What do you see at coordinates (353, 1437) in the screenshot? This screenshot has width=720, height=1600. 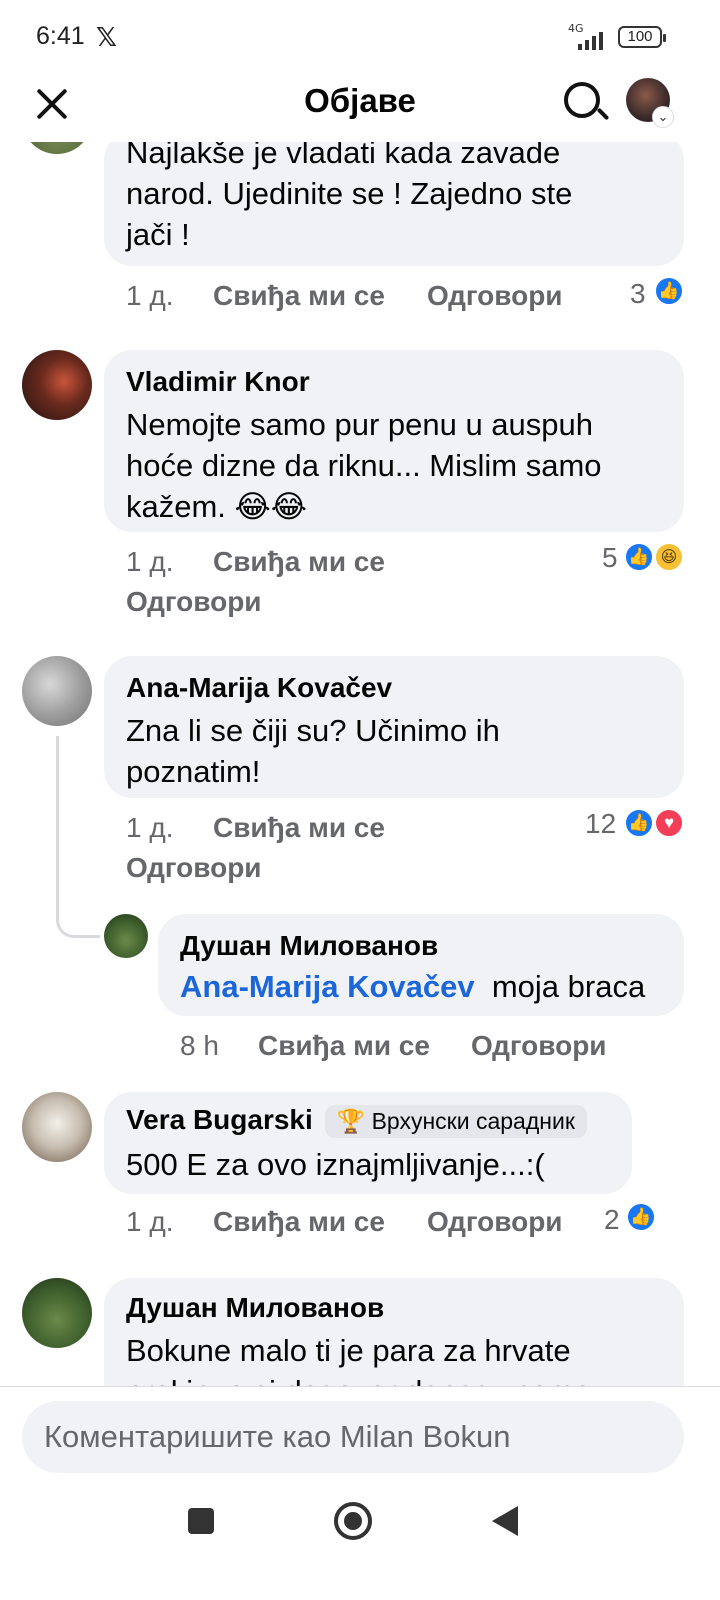 I see `comment-input: Коментаришите као Milan Bokun` at bounding box center [353, 1437].